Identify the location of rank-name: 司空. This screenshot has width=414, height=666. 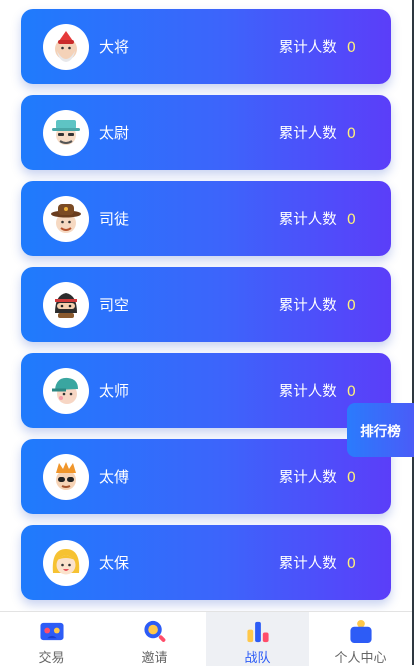
(114, 305).